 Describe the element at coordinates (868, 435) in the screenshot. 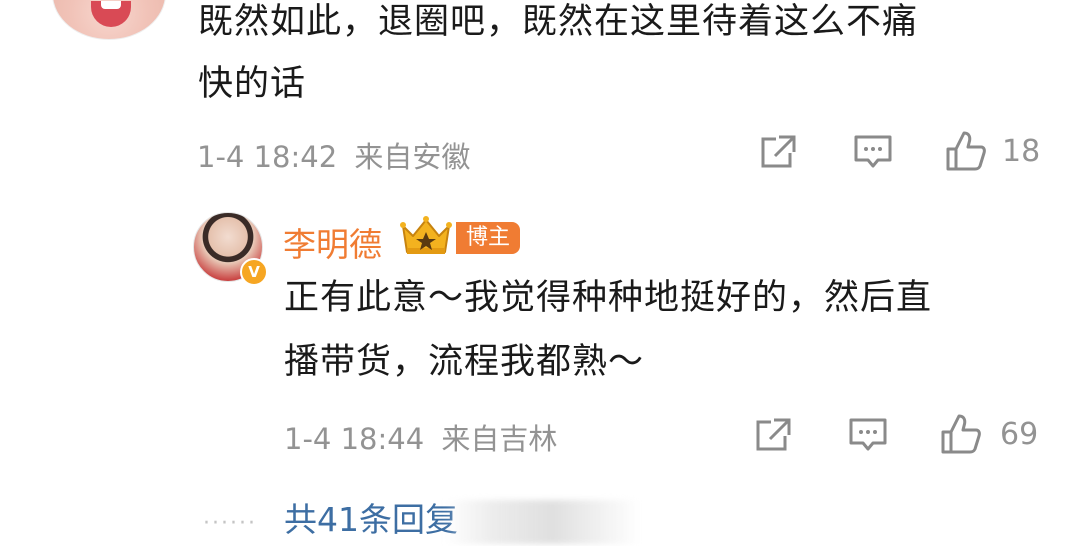

I see `reply-comment-icon` at that location.